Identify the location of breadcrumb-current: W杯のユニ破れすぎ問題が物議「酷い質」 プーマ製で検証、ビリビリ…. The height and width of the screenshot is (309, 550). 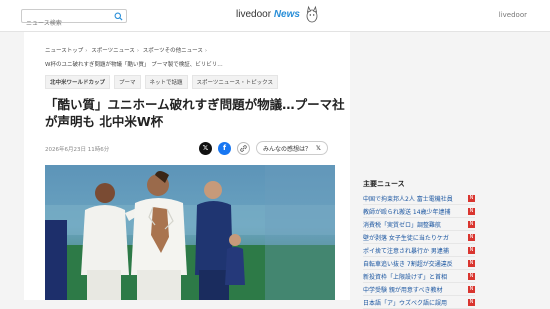
(134, 65).